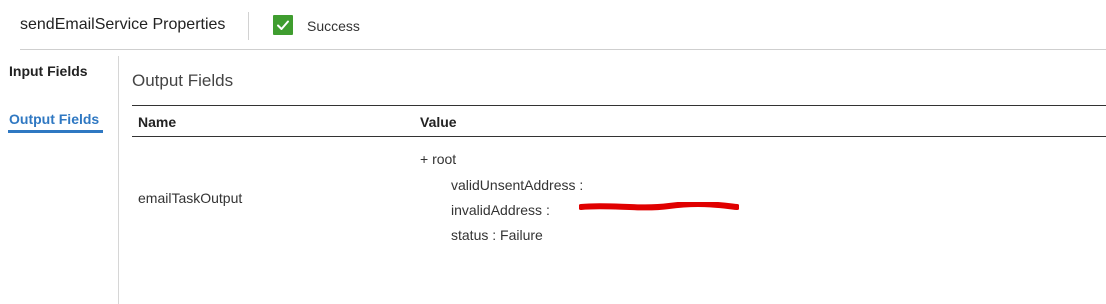  I want to click on header-divider, so click(248, 26).